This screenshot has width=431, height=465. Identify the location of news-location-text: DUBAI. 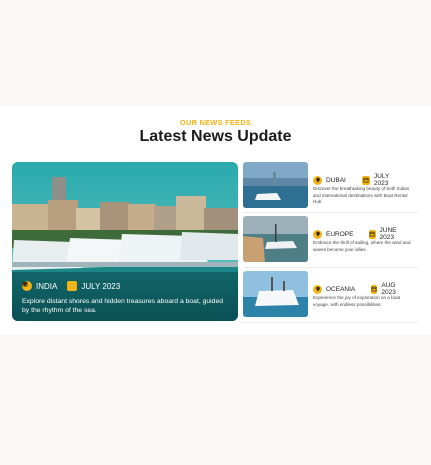
(336, 180).